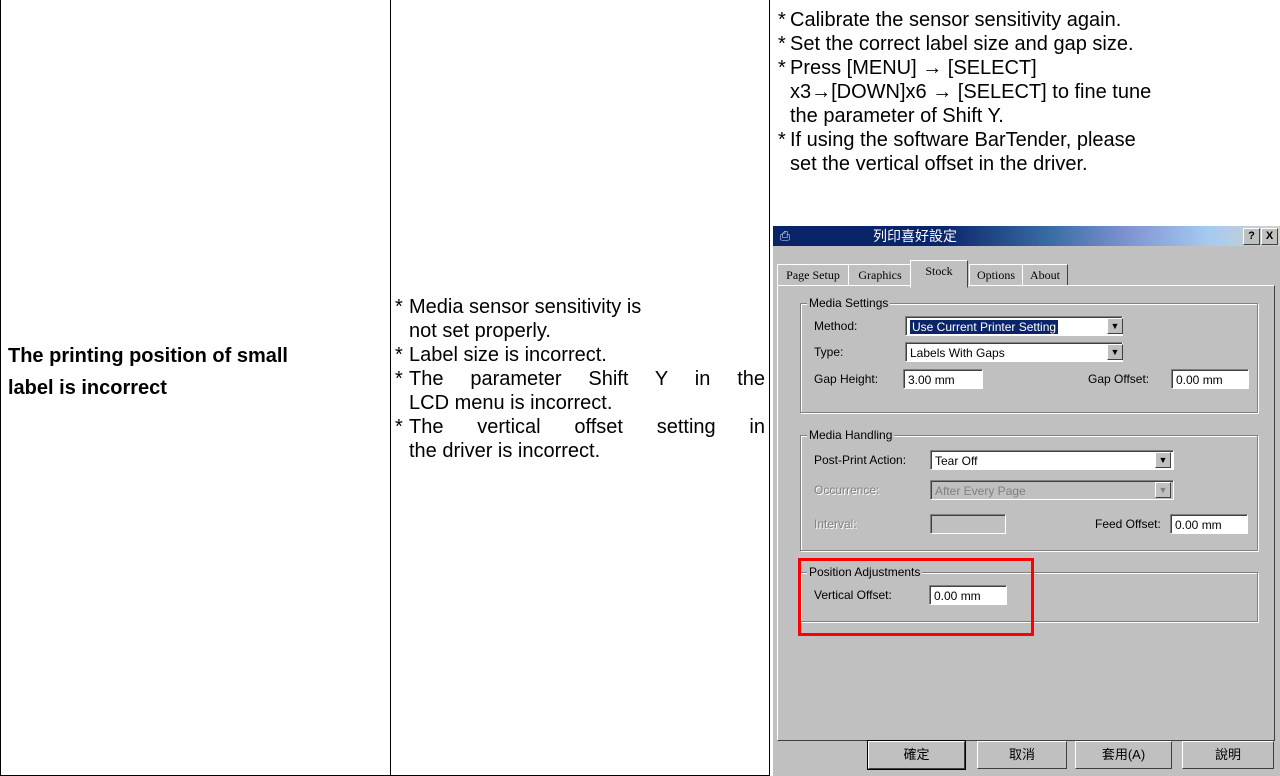  I want to click on problem-text-line-2: label is incorrect, so click(87, 388).